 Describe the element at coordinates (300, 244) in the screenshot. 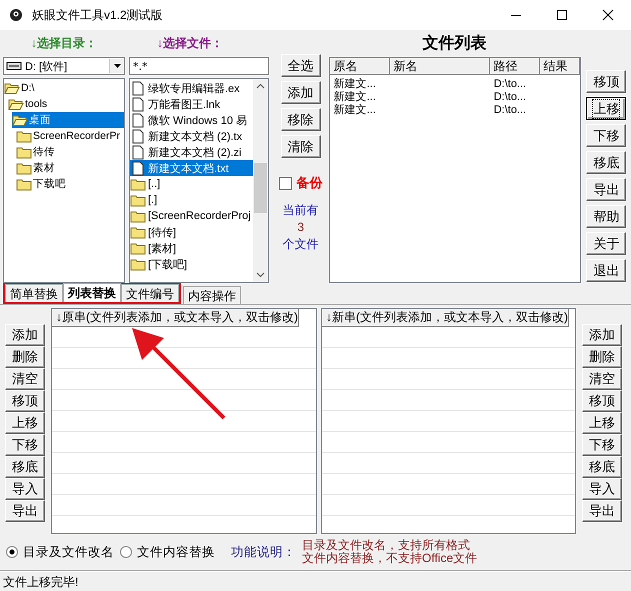

I see `count-text: 个文件` at that location.